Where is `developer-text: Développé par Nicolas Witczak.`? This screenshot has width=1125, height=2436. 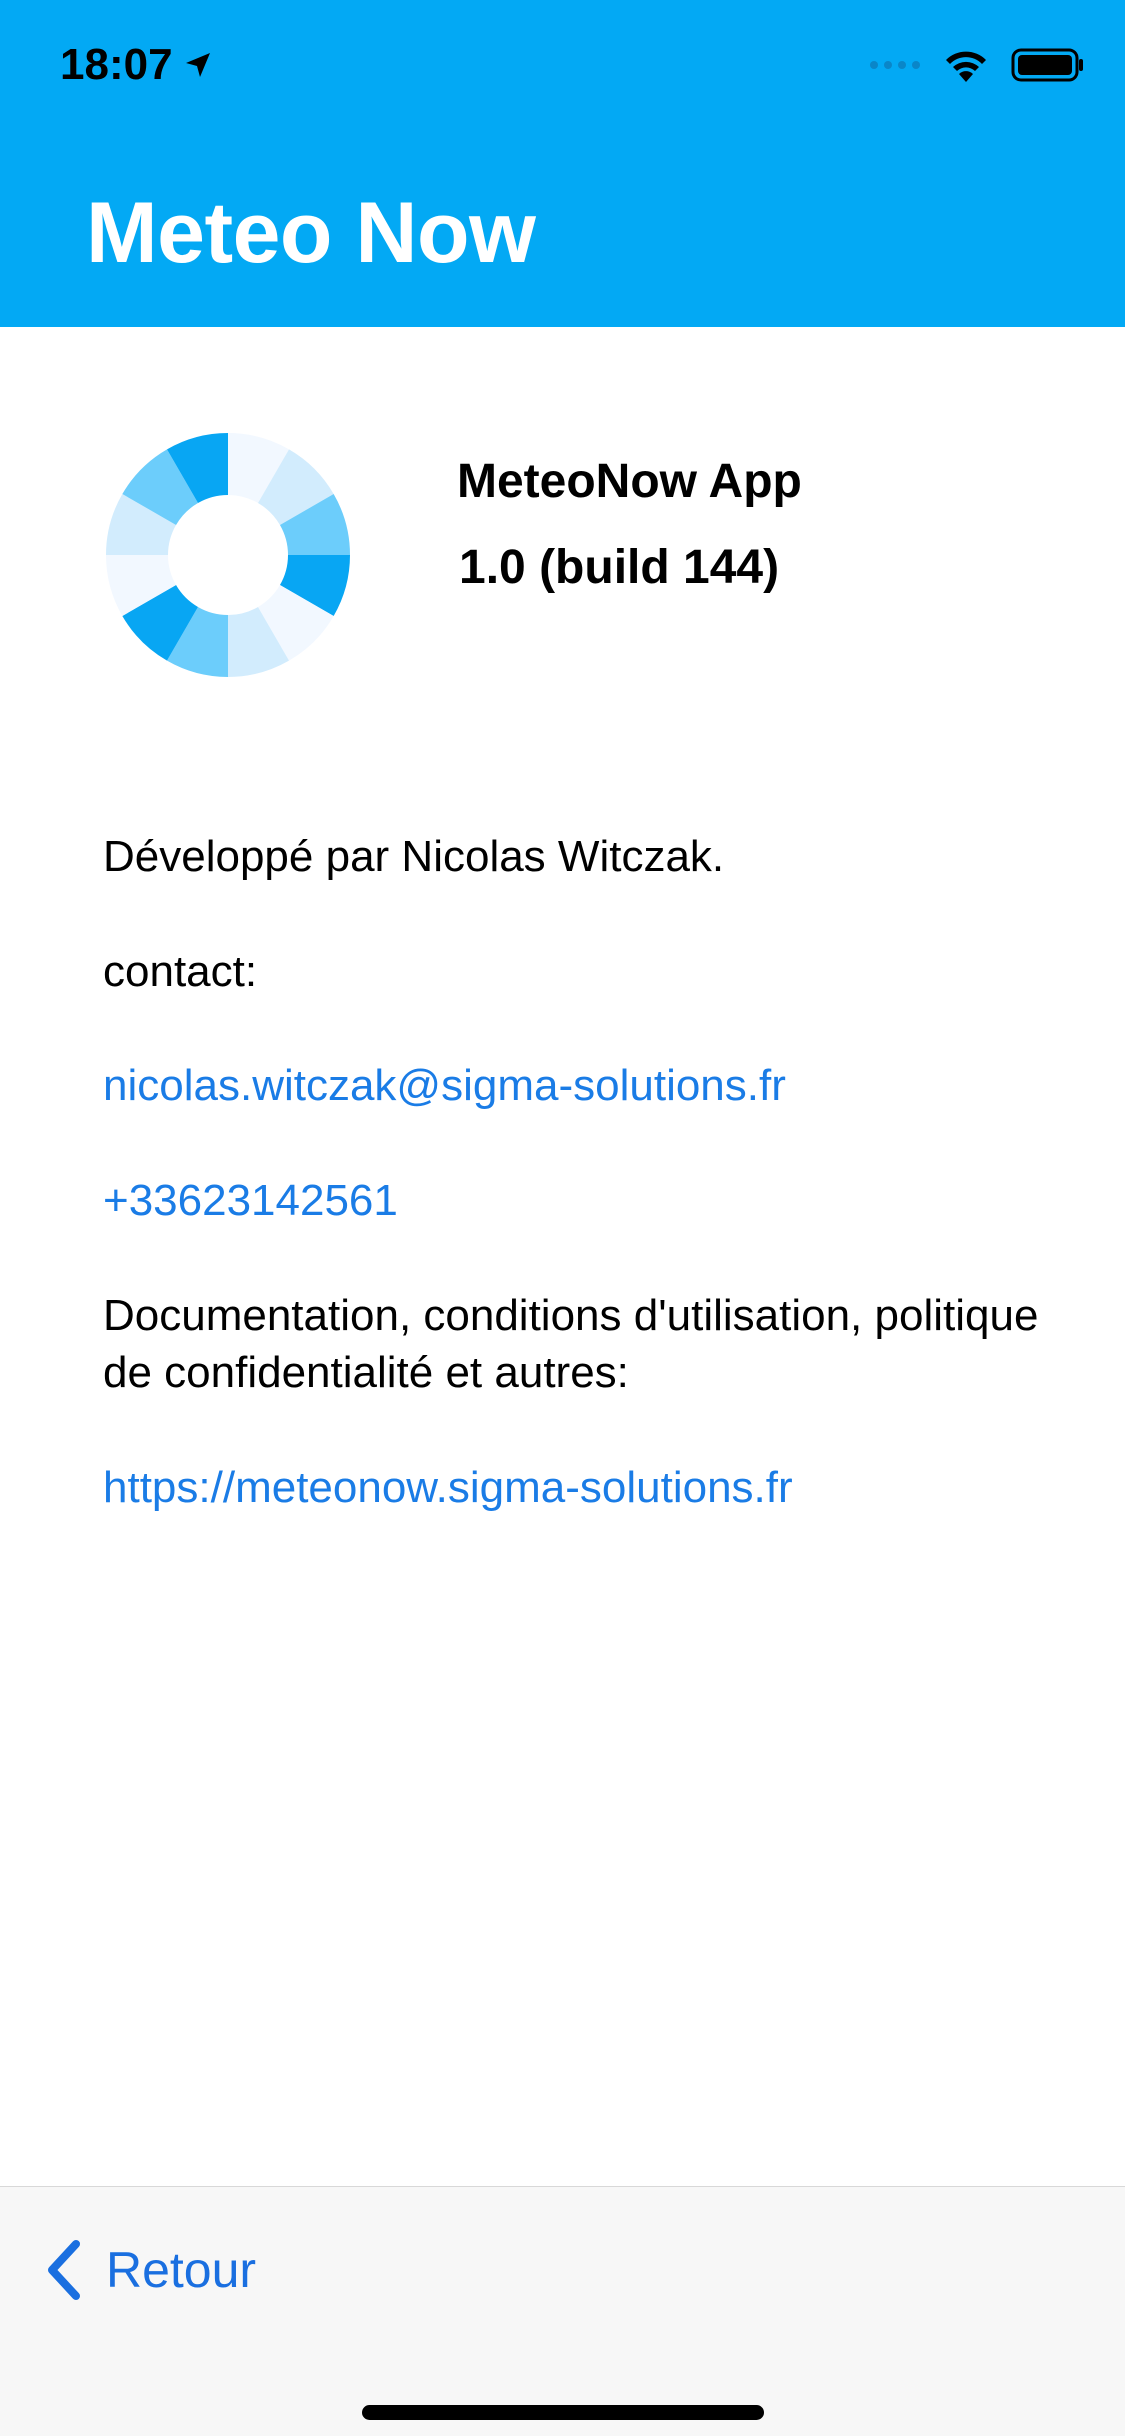 developer-text: Développé par Nicolas Witczak. is located at coordinates (414, 856).